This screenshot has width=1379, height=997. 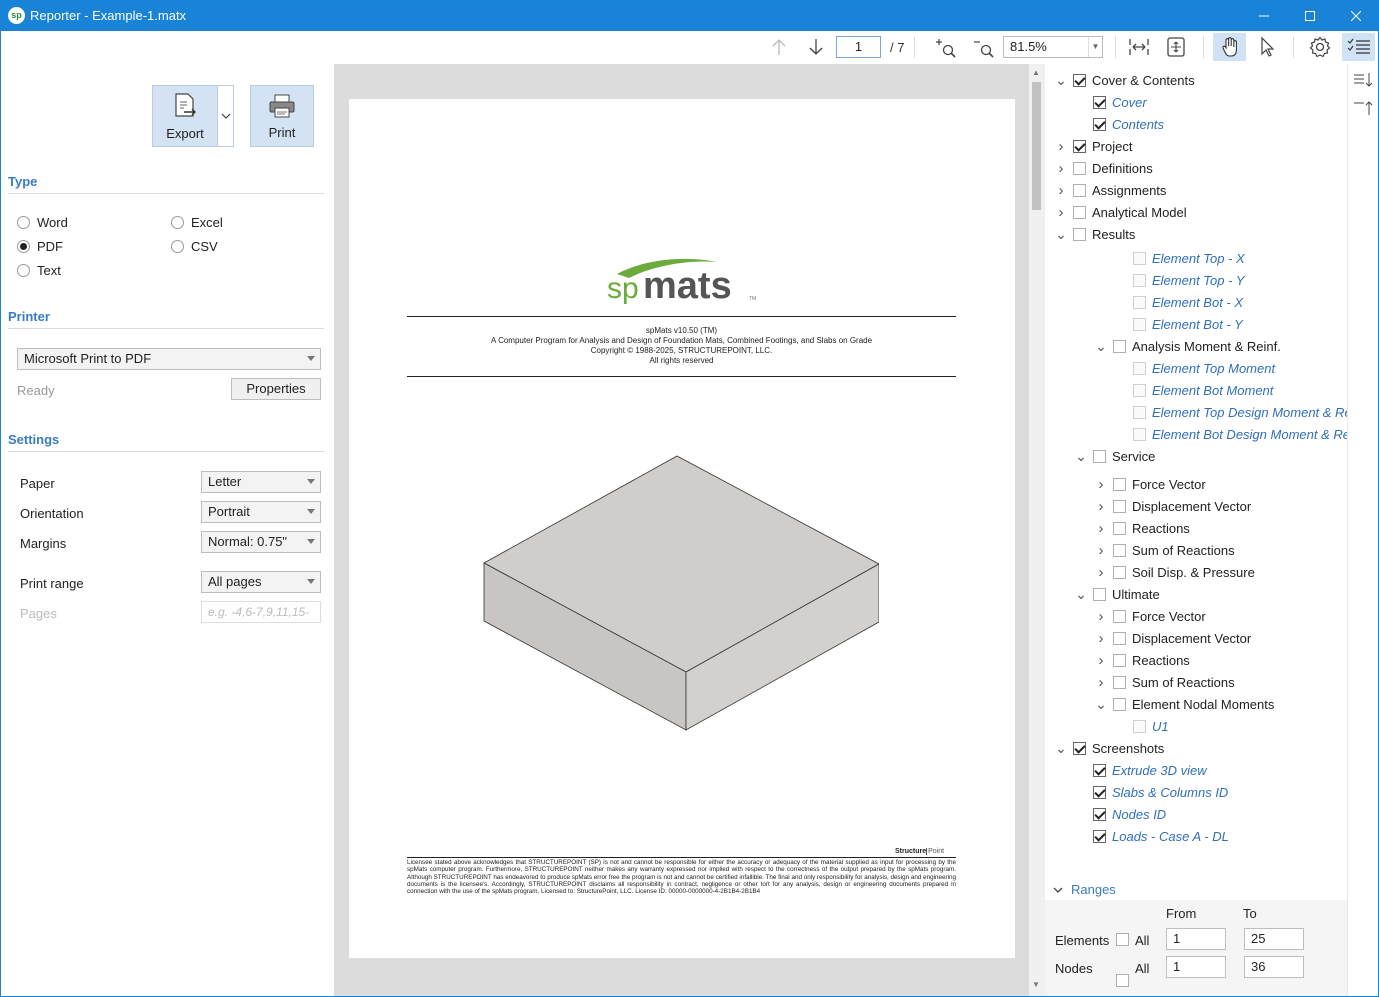 What do you see at coordinates (983, 47) in the screenshot?
I see `zoom-out-button` at bounding box center [983, 47].